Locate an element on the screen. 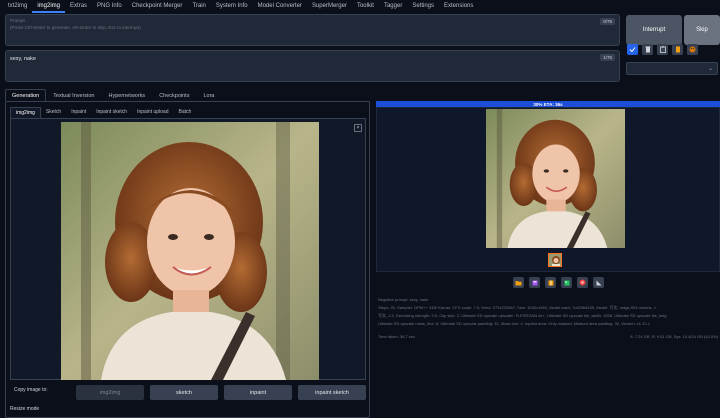 Image resolution: width=720 pixels, height=418 pixels. tab-batch: Batch is located at coordinates (185, 112).